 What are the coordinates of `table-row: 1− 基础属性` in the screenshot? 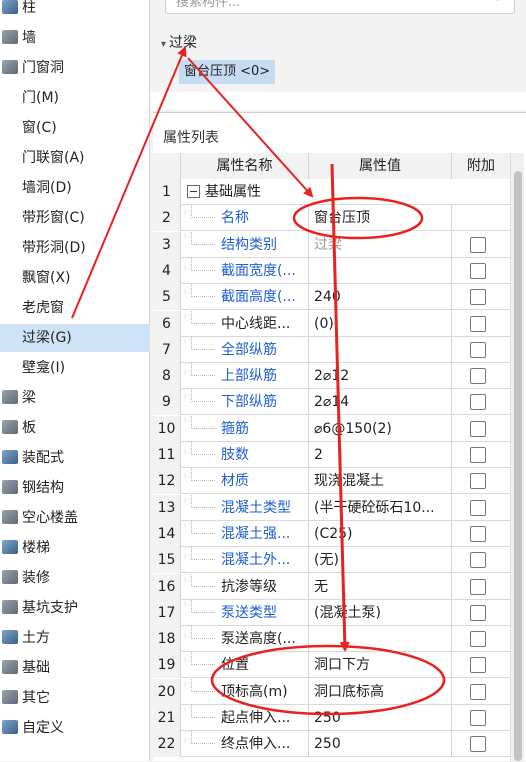 It's located at (331, 192).